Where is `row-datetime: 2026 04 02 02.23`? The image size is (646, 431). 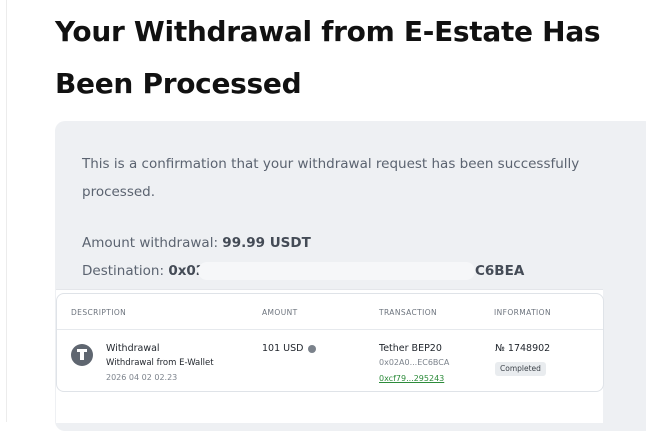
row-datetime: 2026 04 02 02.23 is located at coordinates (142, 377).